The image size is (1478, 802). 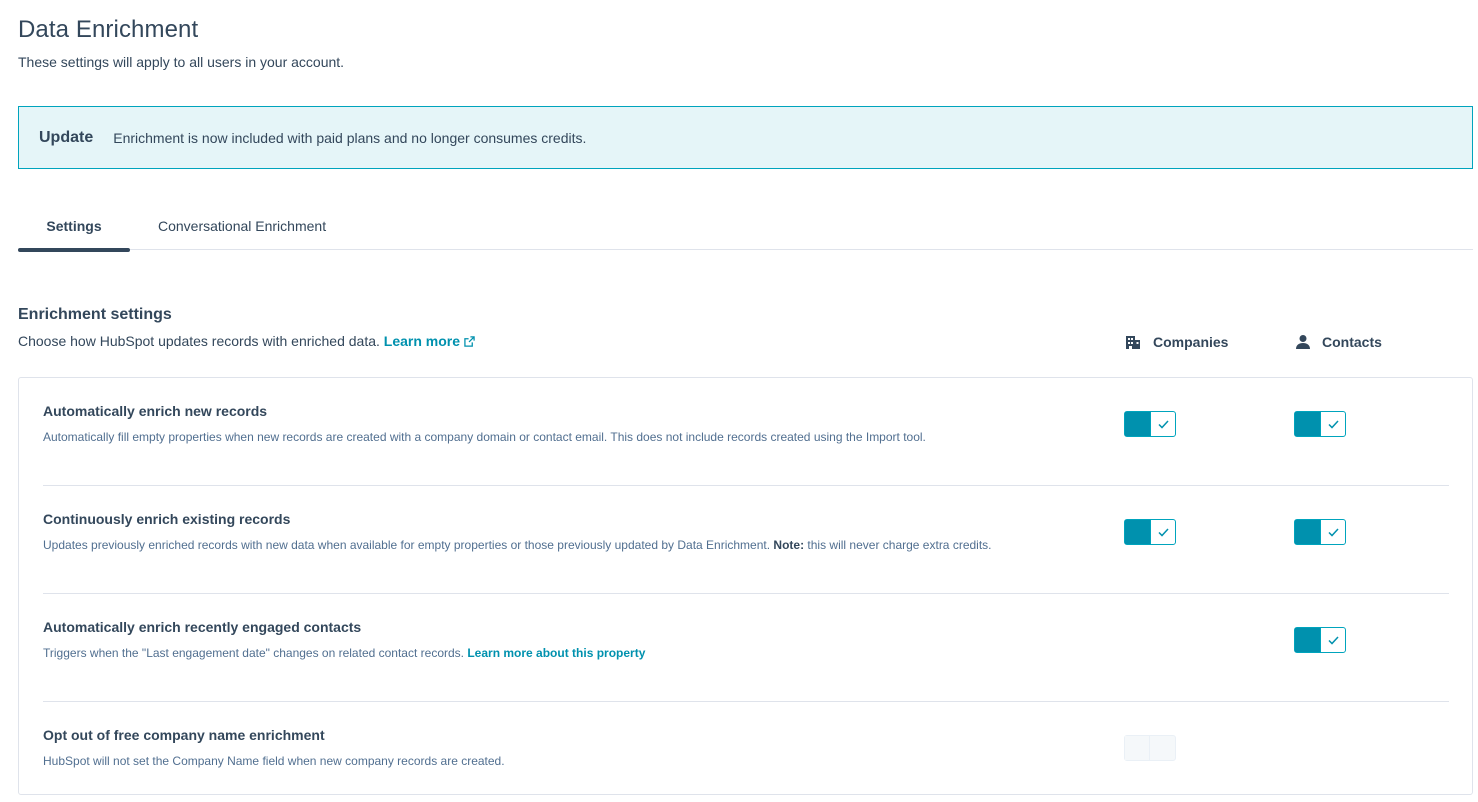 I want to click on setting-title: Opt out of free company name enrichment, so click(x=184, y=735).